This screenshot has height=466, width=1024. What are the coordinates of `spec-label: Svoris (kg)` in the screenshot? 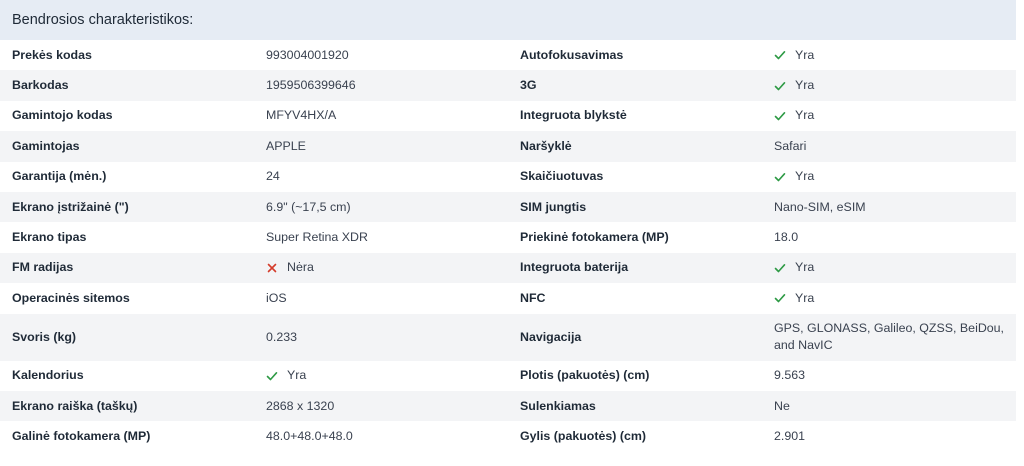 It's located at (44, 336).